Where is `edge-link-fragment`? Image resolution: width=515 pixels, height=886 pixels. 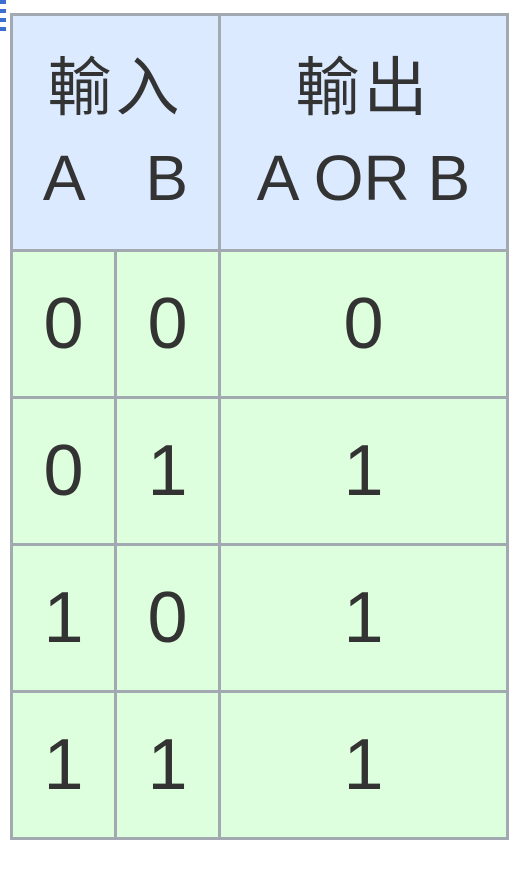 edge-link-fragment is located at coordinates (3, 18).